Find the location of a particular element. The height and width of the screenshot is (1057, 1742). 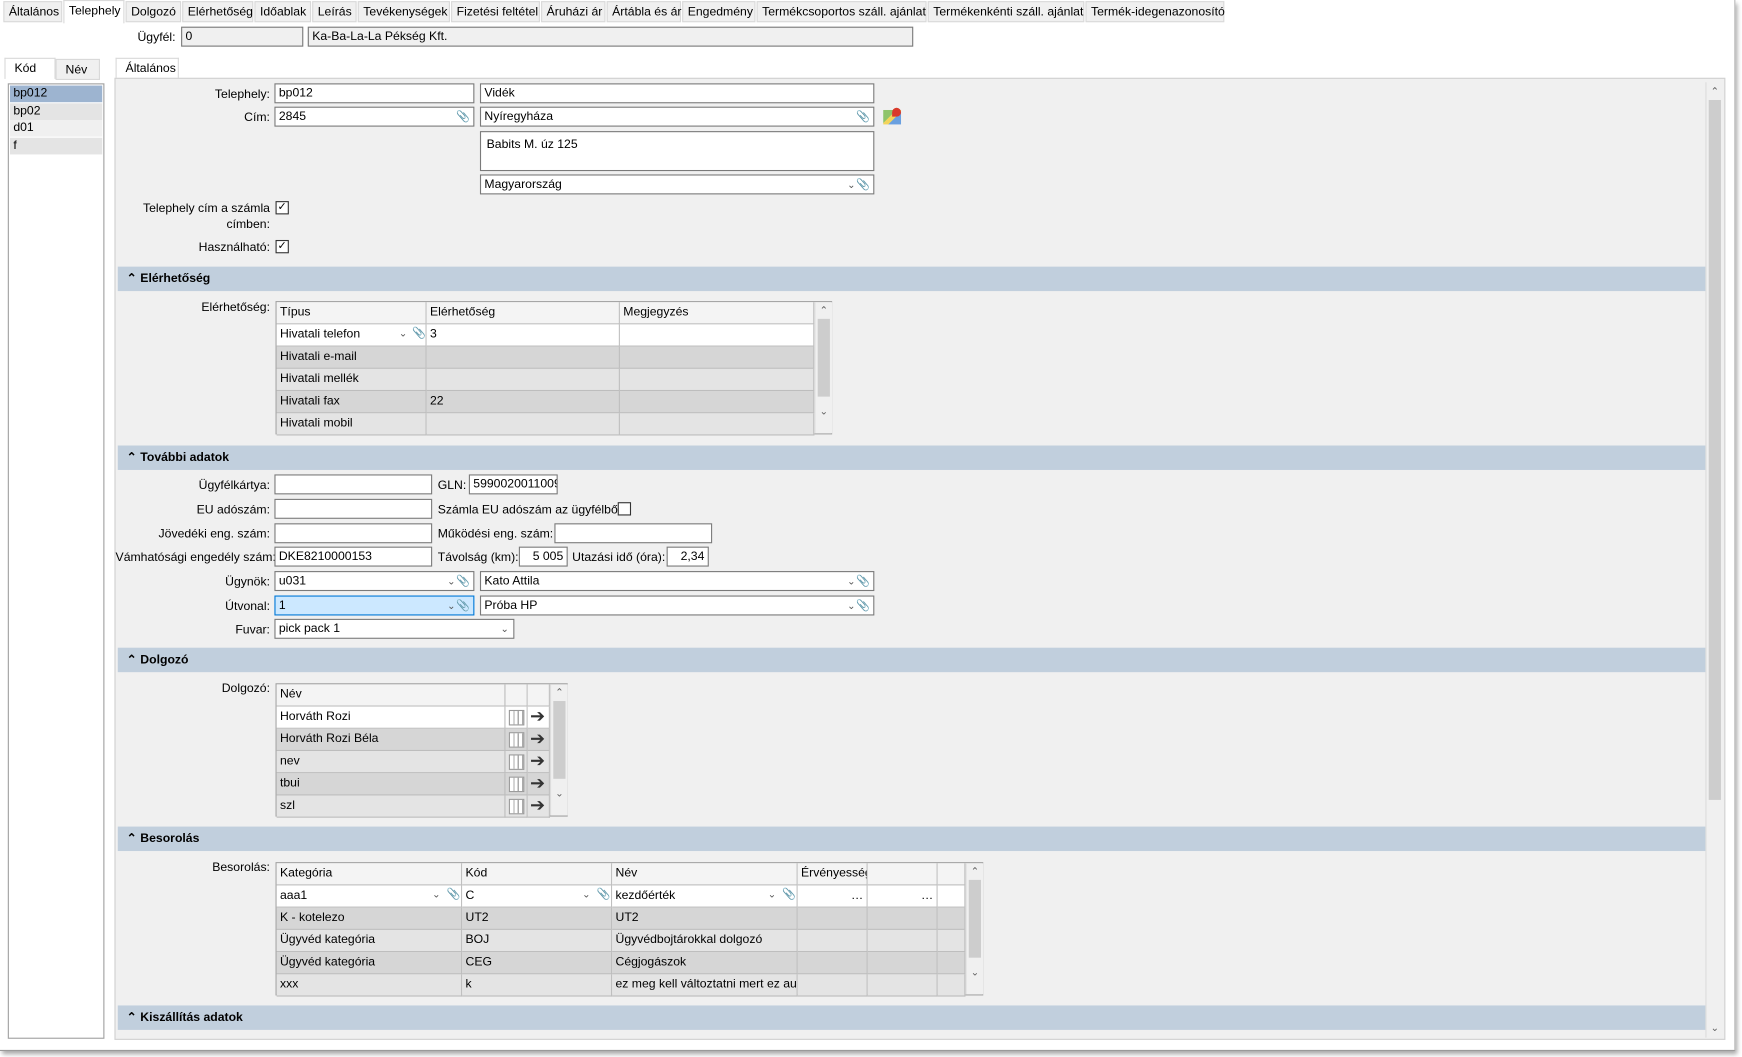

top-tab: Termékenkénti száll. ajánlat is located at coordinates (1006, 12).